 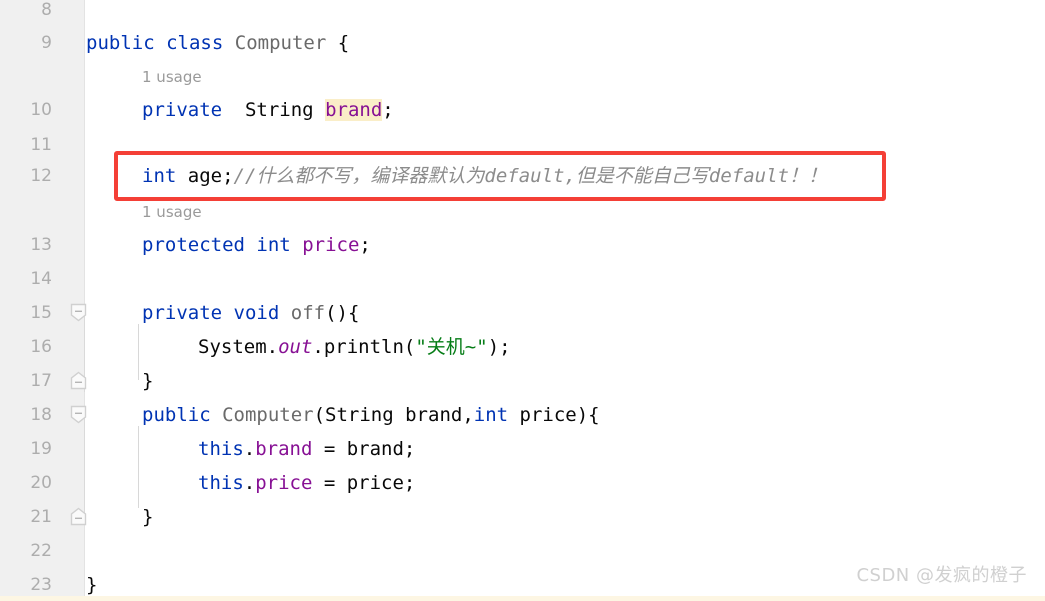 I want to click on usage-hint-line-12: 1 usage, so click(x=172, y=212).